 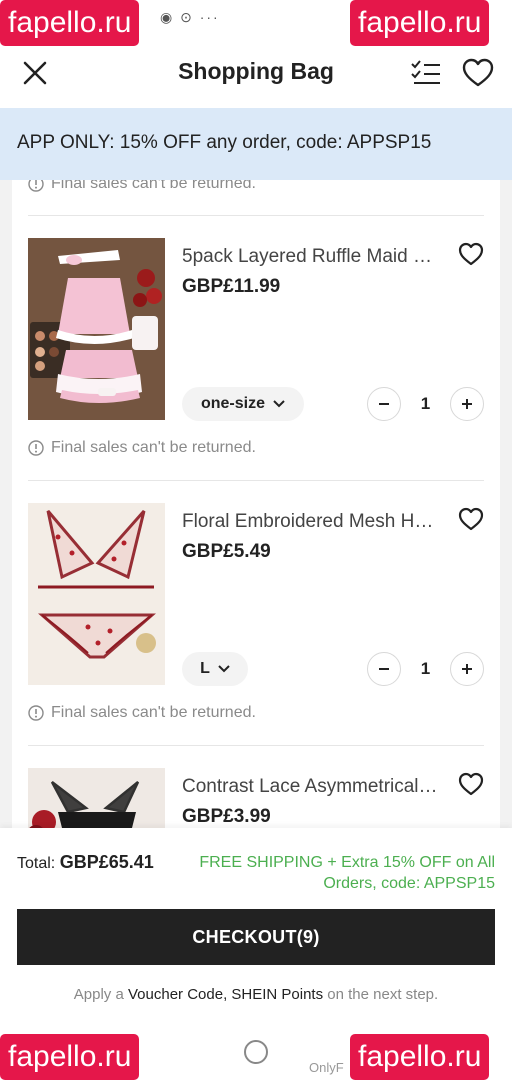 I want to click on status-icons: ◉ ⊙ ···, so click(x=190, y=17).